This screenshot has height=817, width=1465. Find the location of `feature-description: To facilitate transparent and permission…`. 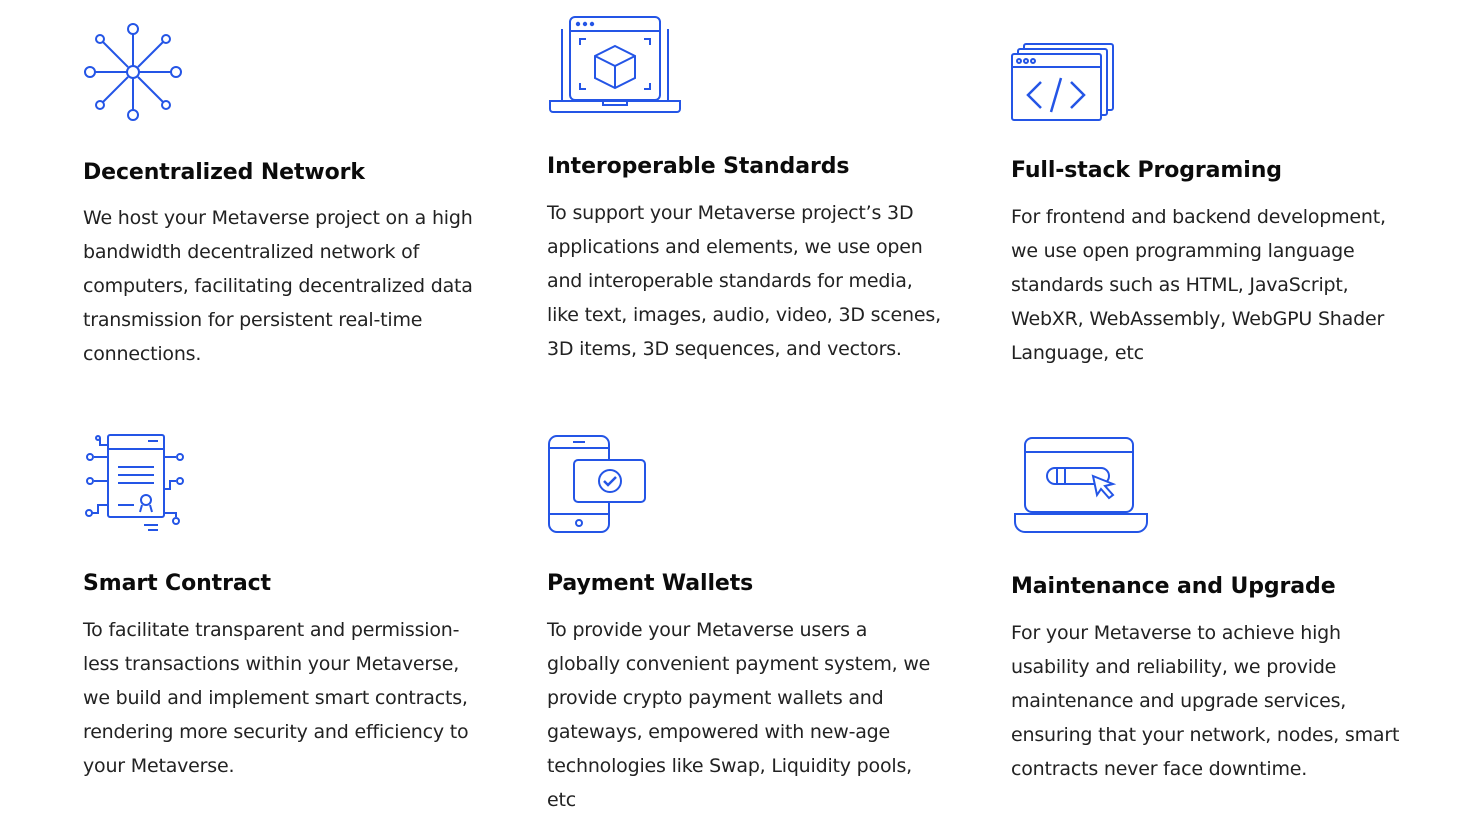

feature-description: To facilitate transparent and permission… is located at coordinates (276, 698).